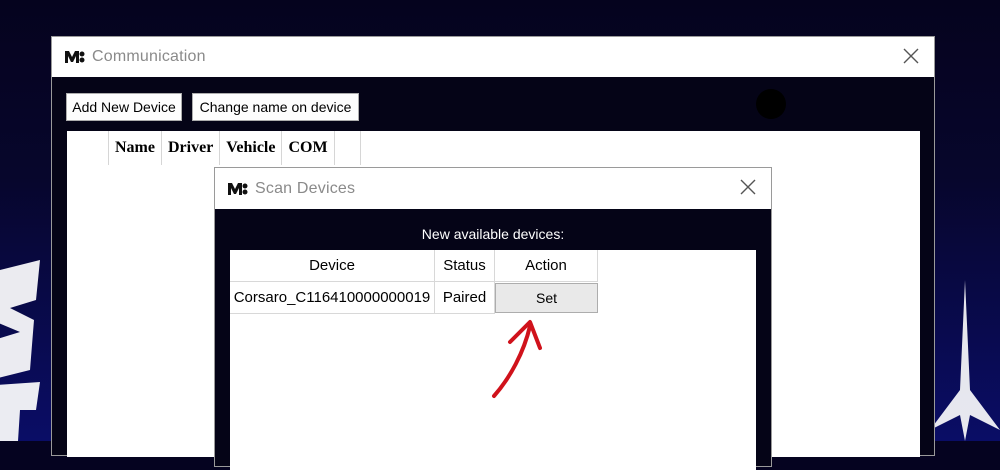  Describe the element at coordinates (305, 188) in the screenshot. I see `window-title: Scan Devices` at that location.